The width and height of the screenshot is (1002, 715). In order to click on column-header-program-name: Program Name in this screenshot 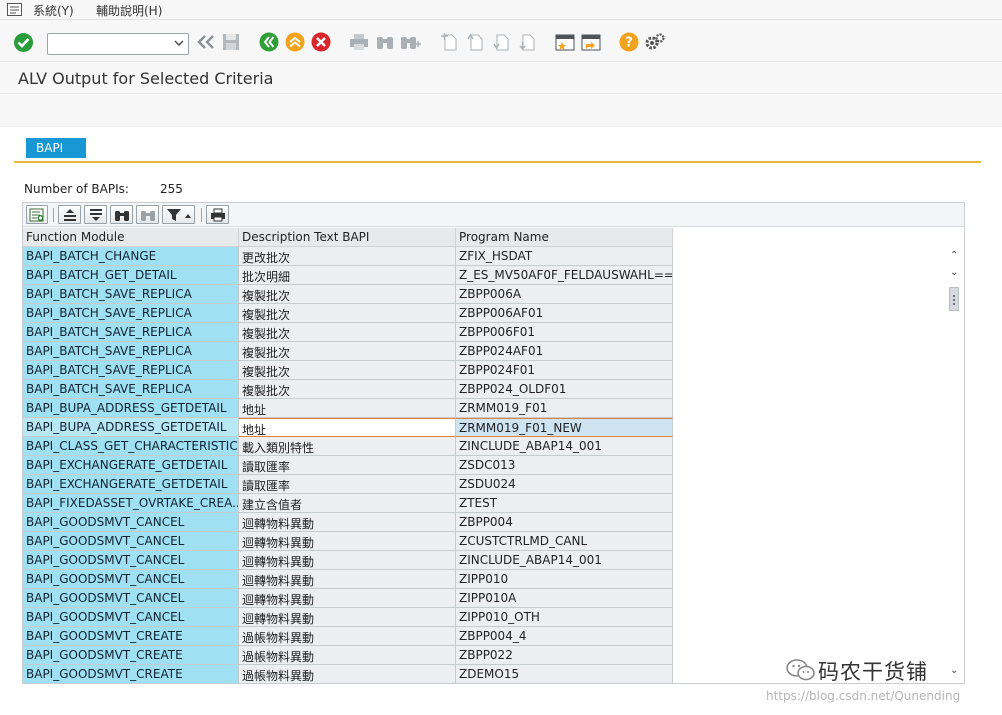, I will do `click(564, 237)`.